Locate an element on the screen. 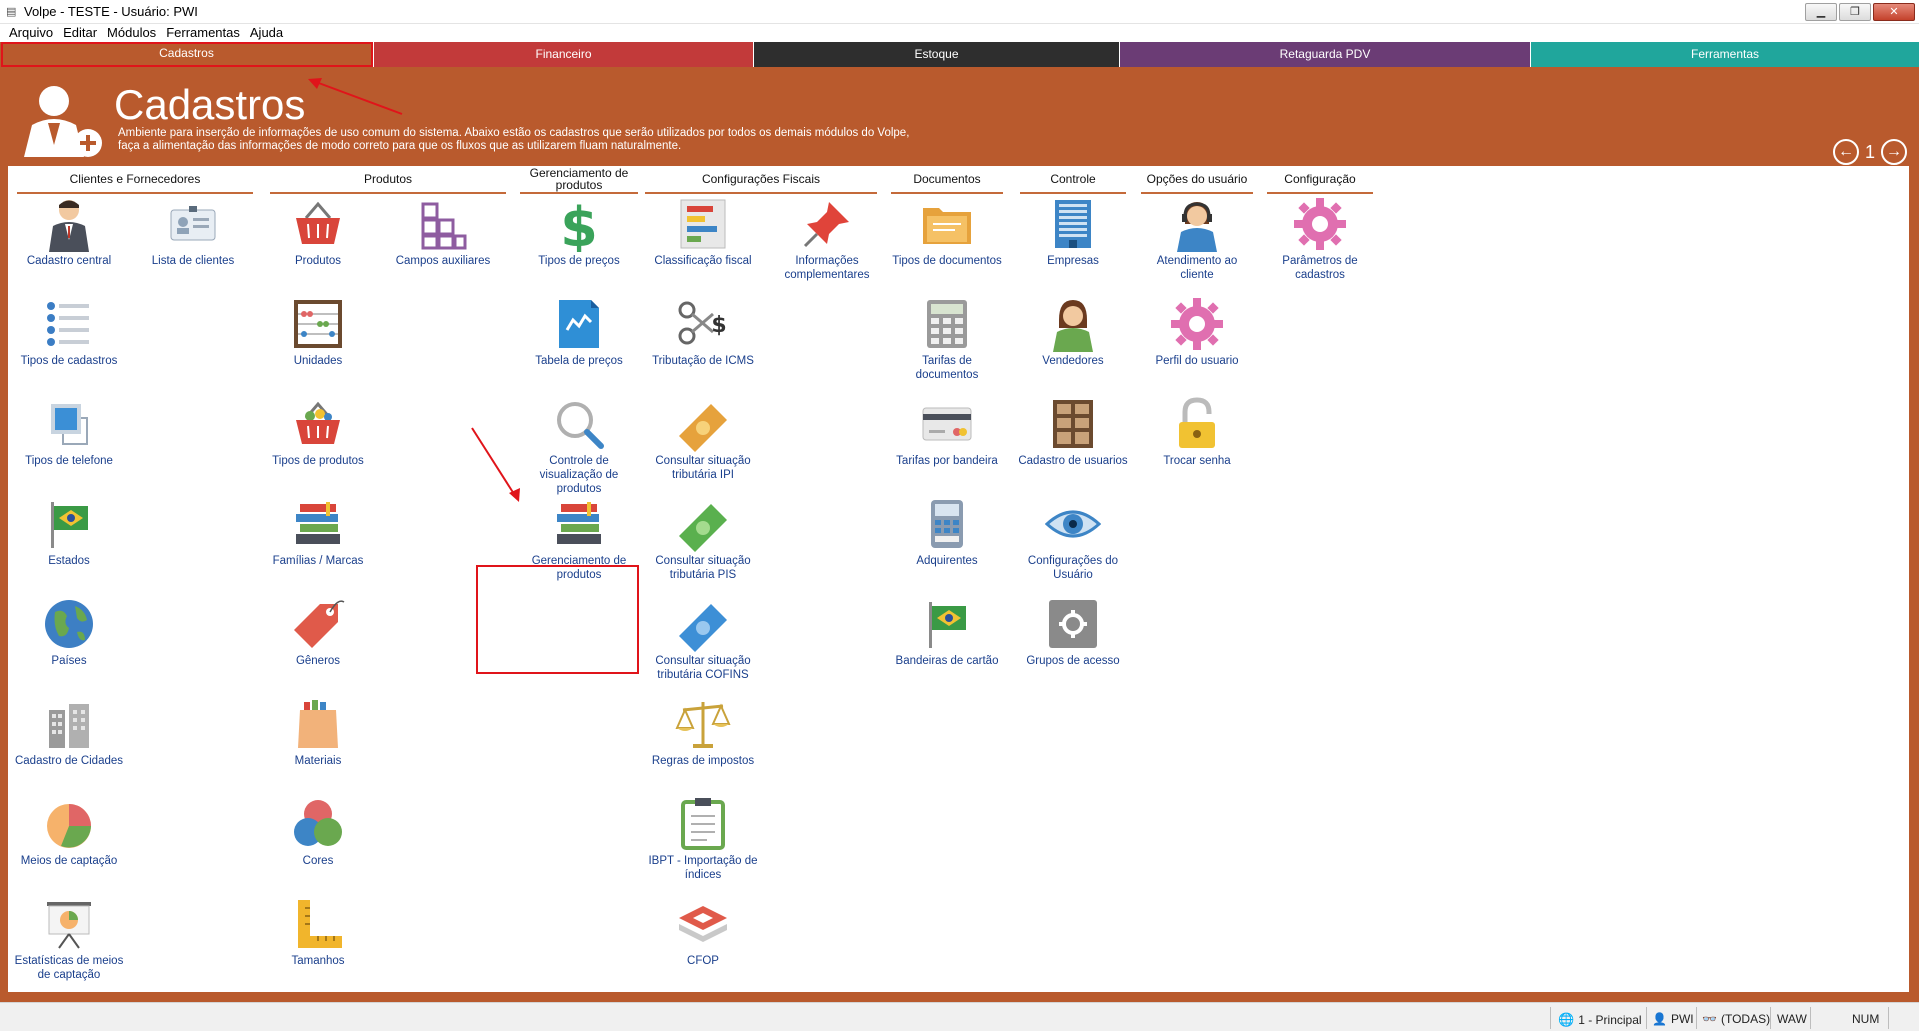 This screenshot has width=1919, height=1031. globe-icon is located at coordinates (69, 624).